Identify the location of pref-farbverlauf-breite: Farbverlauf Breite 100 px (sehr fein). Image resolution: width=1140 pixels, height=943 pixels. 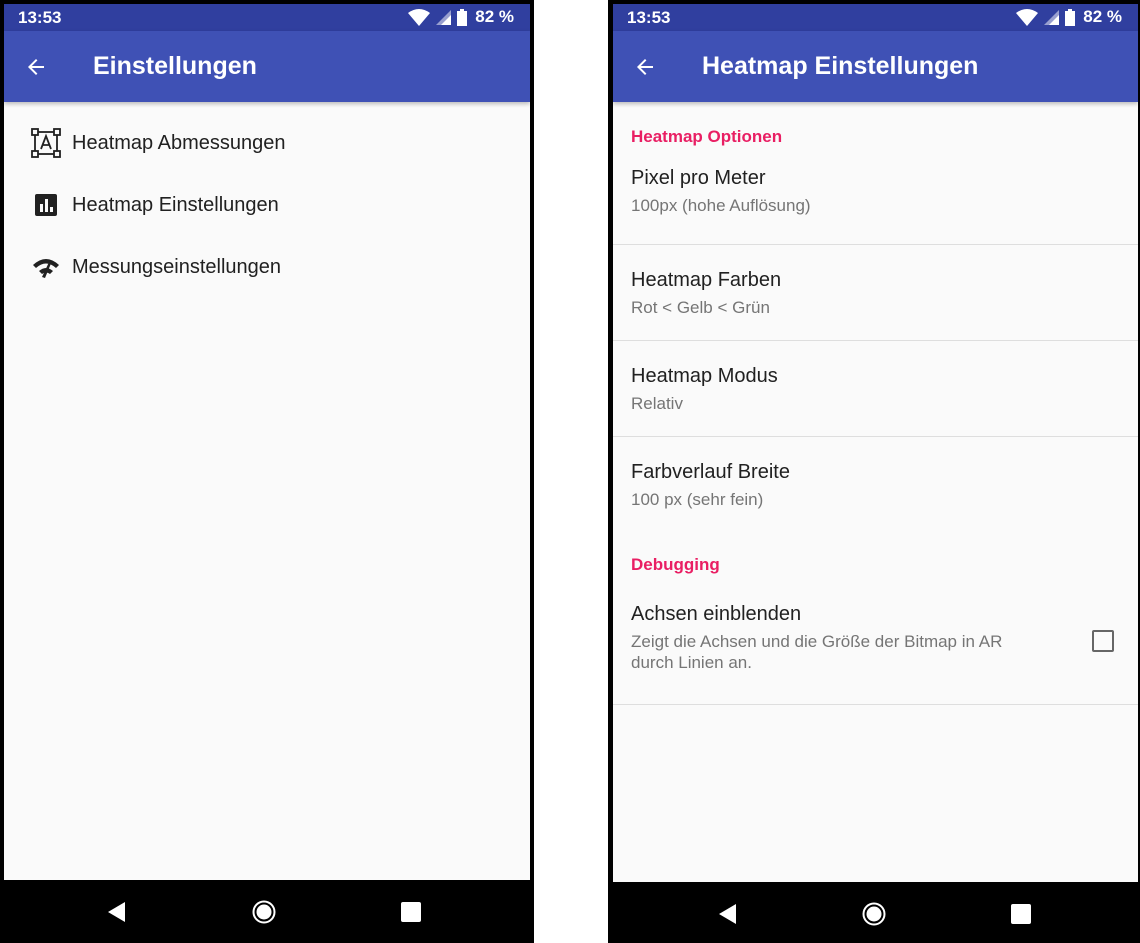
(875, 485).